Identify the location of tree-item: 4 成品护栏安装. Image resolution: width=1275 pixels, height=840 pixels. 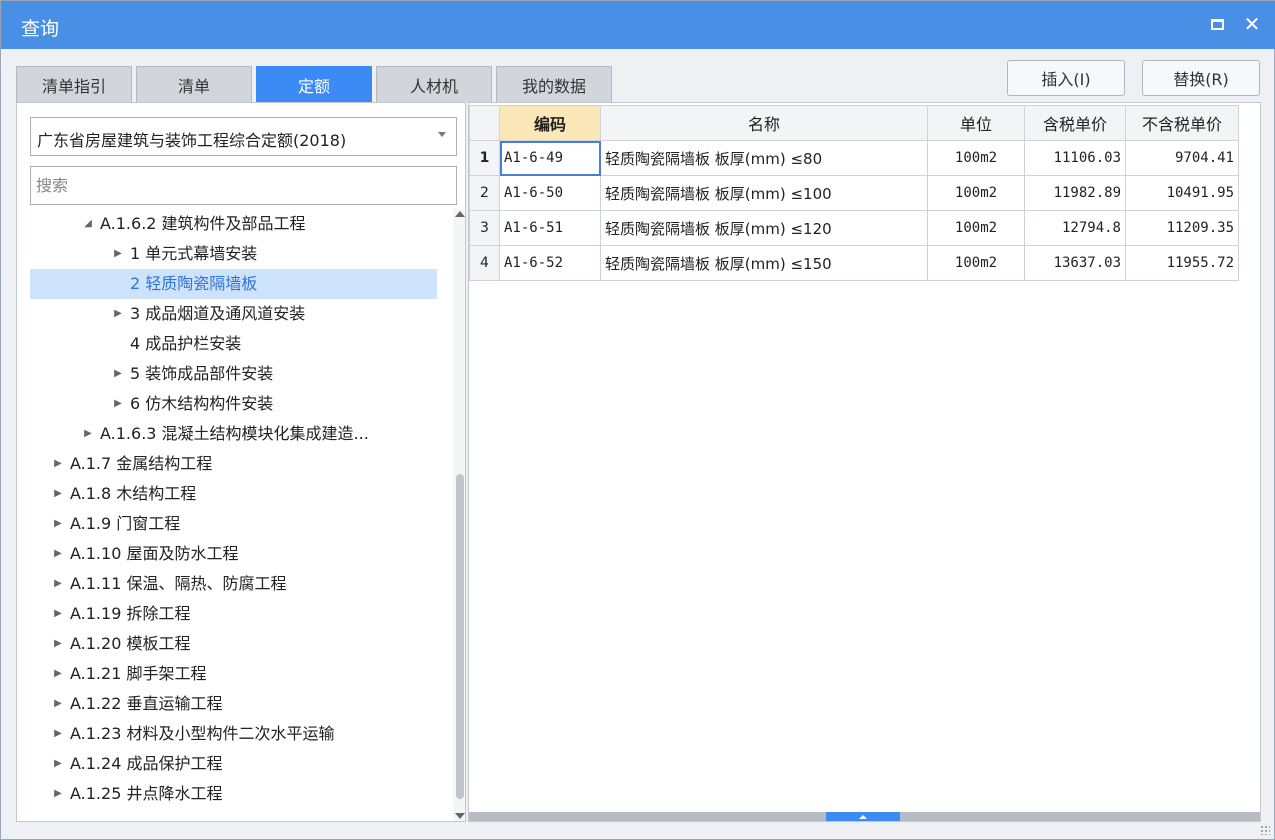
(233, 344).